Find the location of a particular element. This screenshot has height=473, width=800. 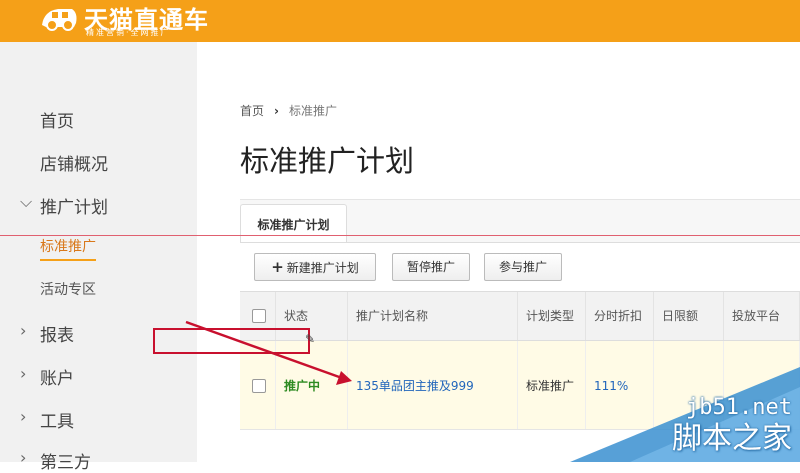

watermark: jb51.net 脚本之家 is located at coordinates (685, 414).